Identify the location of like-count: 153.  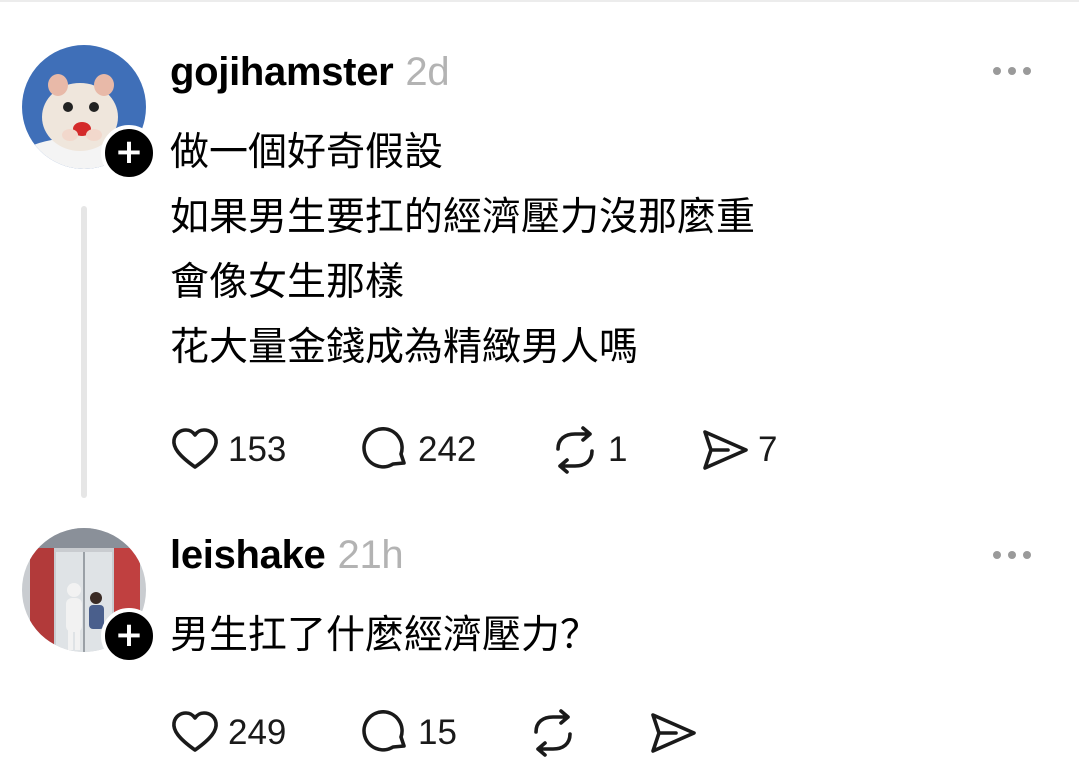
(257, 449).